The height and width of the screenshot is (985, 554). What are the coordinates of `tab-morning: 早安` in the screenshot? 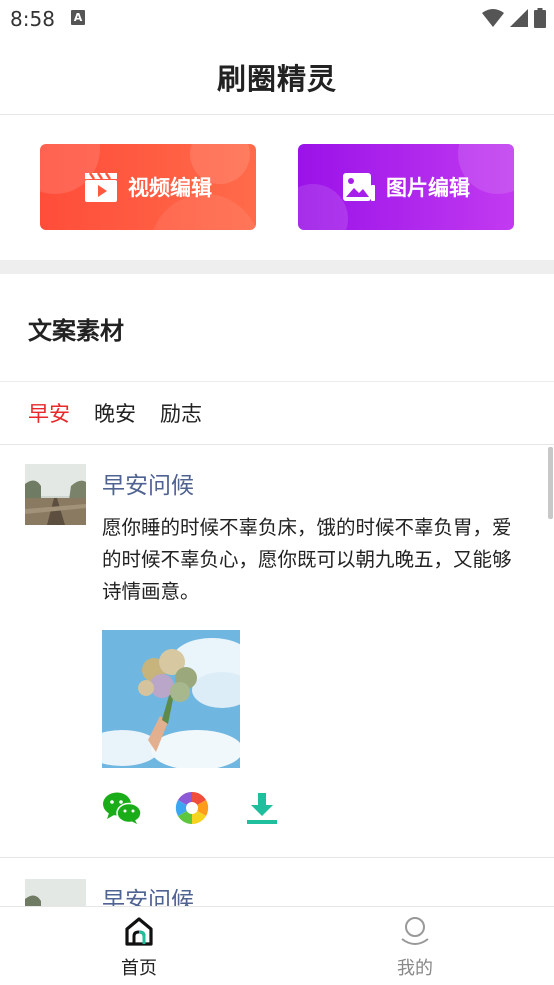 It's located at (49, 413).